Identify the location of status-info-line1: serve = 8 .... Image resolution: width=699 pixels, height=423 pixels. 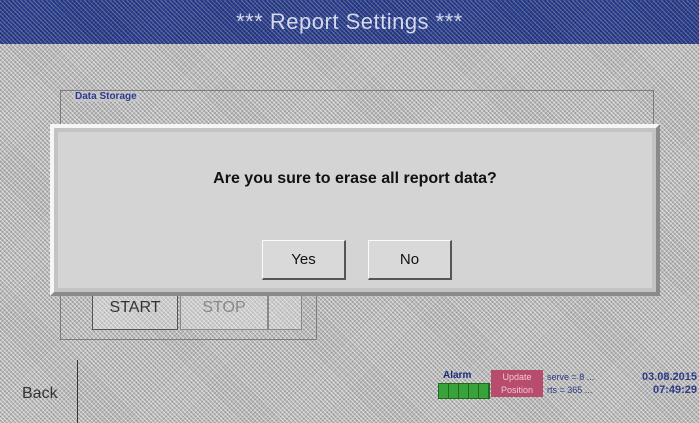
(571, 377).